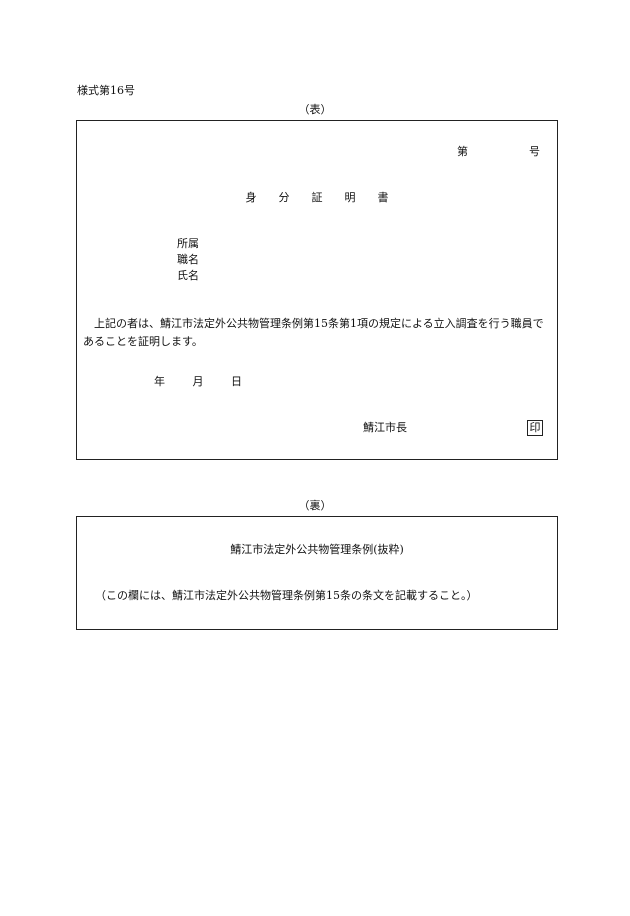  What do you see at coordinates (328, 197) in the screenshot?
I see `certificate-title: 身分証明書` at bounding box center [328, 197].